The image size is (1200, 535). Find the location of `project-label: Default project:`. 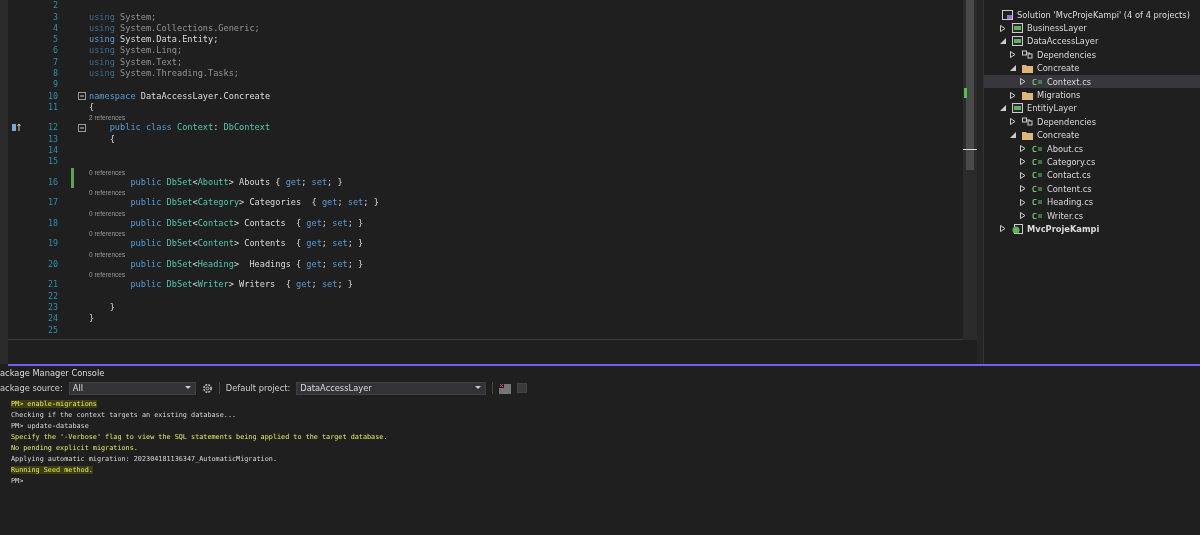

project-label: Default project: is located at coordinates (258, 388).